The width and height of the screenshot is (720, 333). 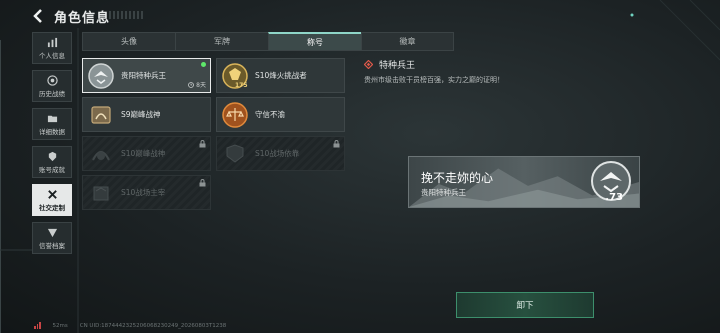 I want to click on sidebar-item-history: 历史战绩, so click(x=52, y=86).